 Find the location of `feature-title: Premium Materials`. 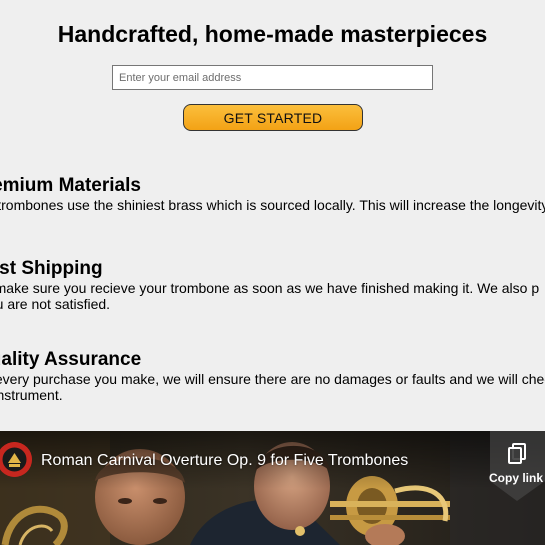

feature-title: Premium Materials is located at coordinates (70, 185).